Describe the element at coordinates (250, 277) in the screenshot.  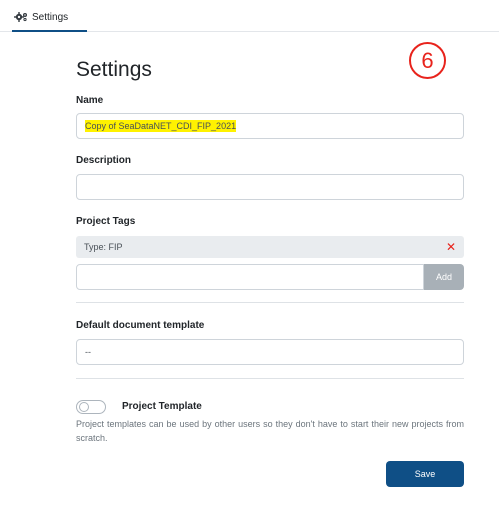
I see `tag-input` at that location.